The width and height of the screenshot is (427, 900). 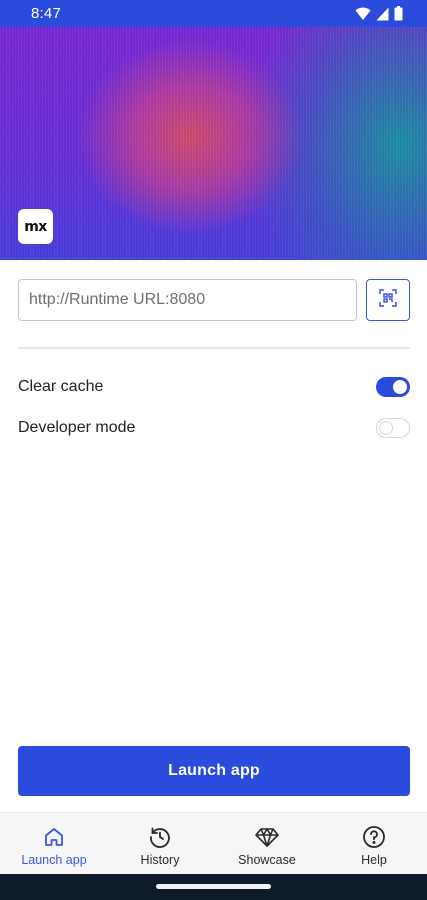 I want to click on status-time: 8:47, so click(x=46, y=13).